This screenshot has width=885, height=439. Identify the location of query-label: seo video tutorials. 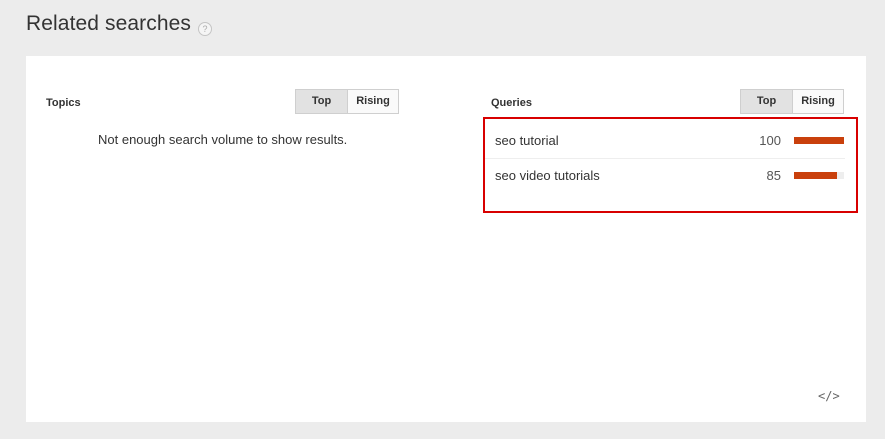
(547, 175).